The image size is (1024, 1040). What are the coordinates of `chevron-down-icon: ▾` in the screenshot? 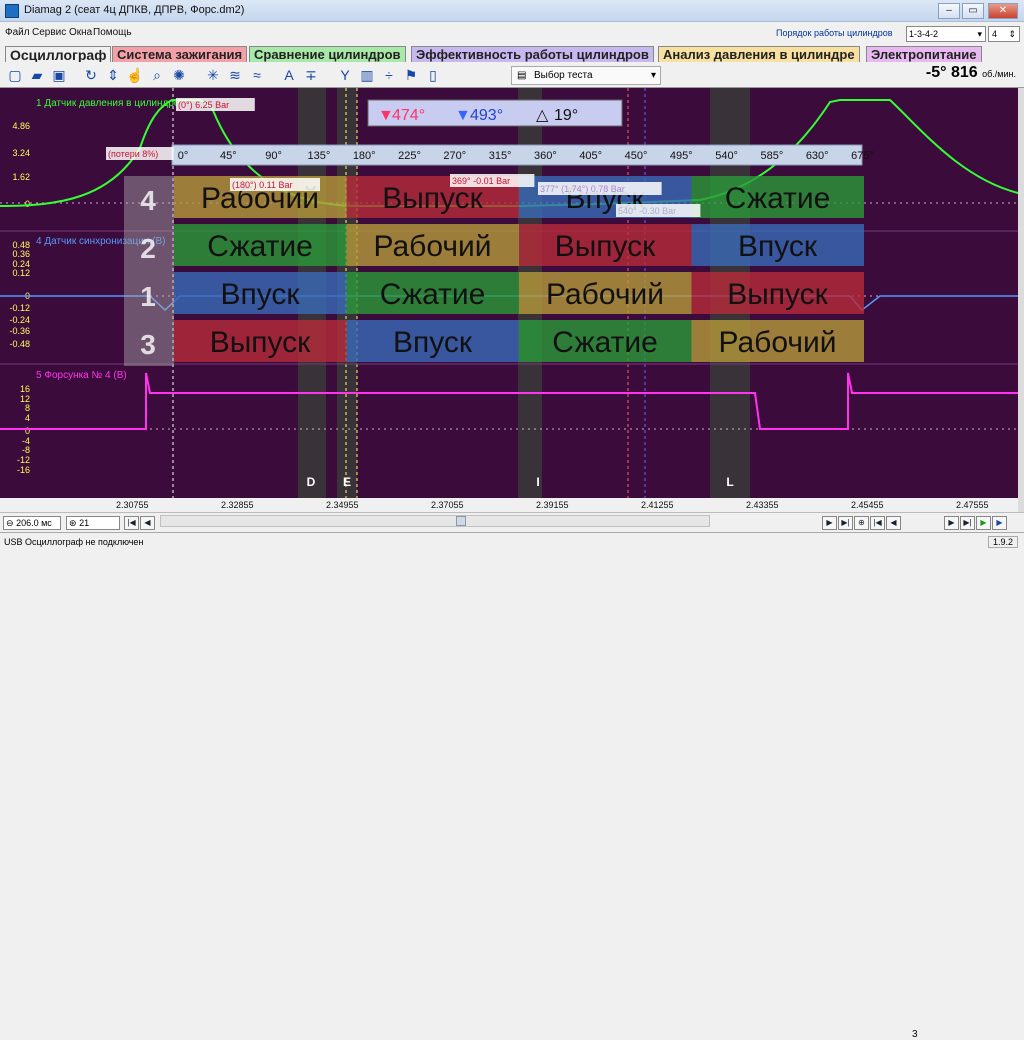 It's located at (653, 75).